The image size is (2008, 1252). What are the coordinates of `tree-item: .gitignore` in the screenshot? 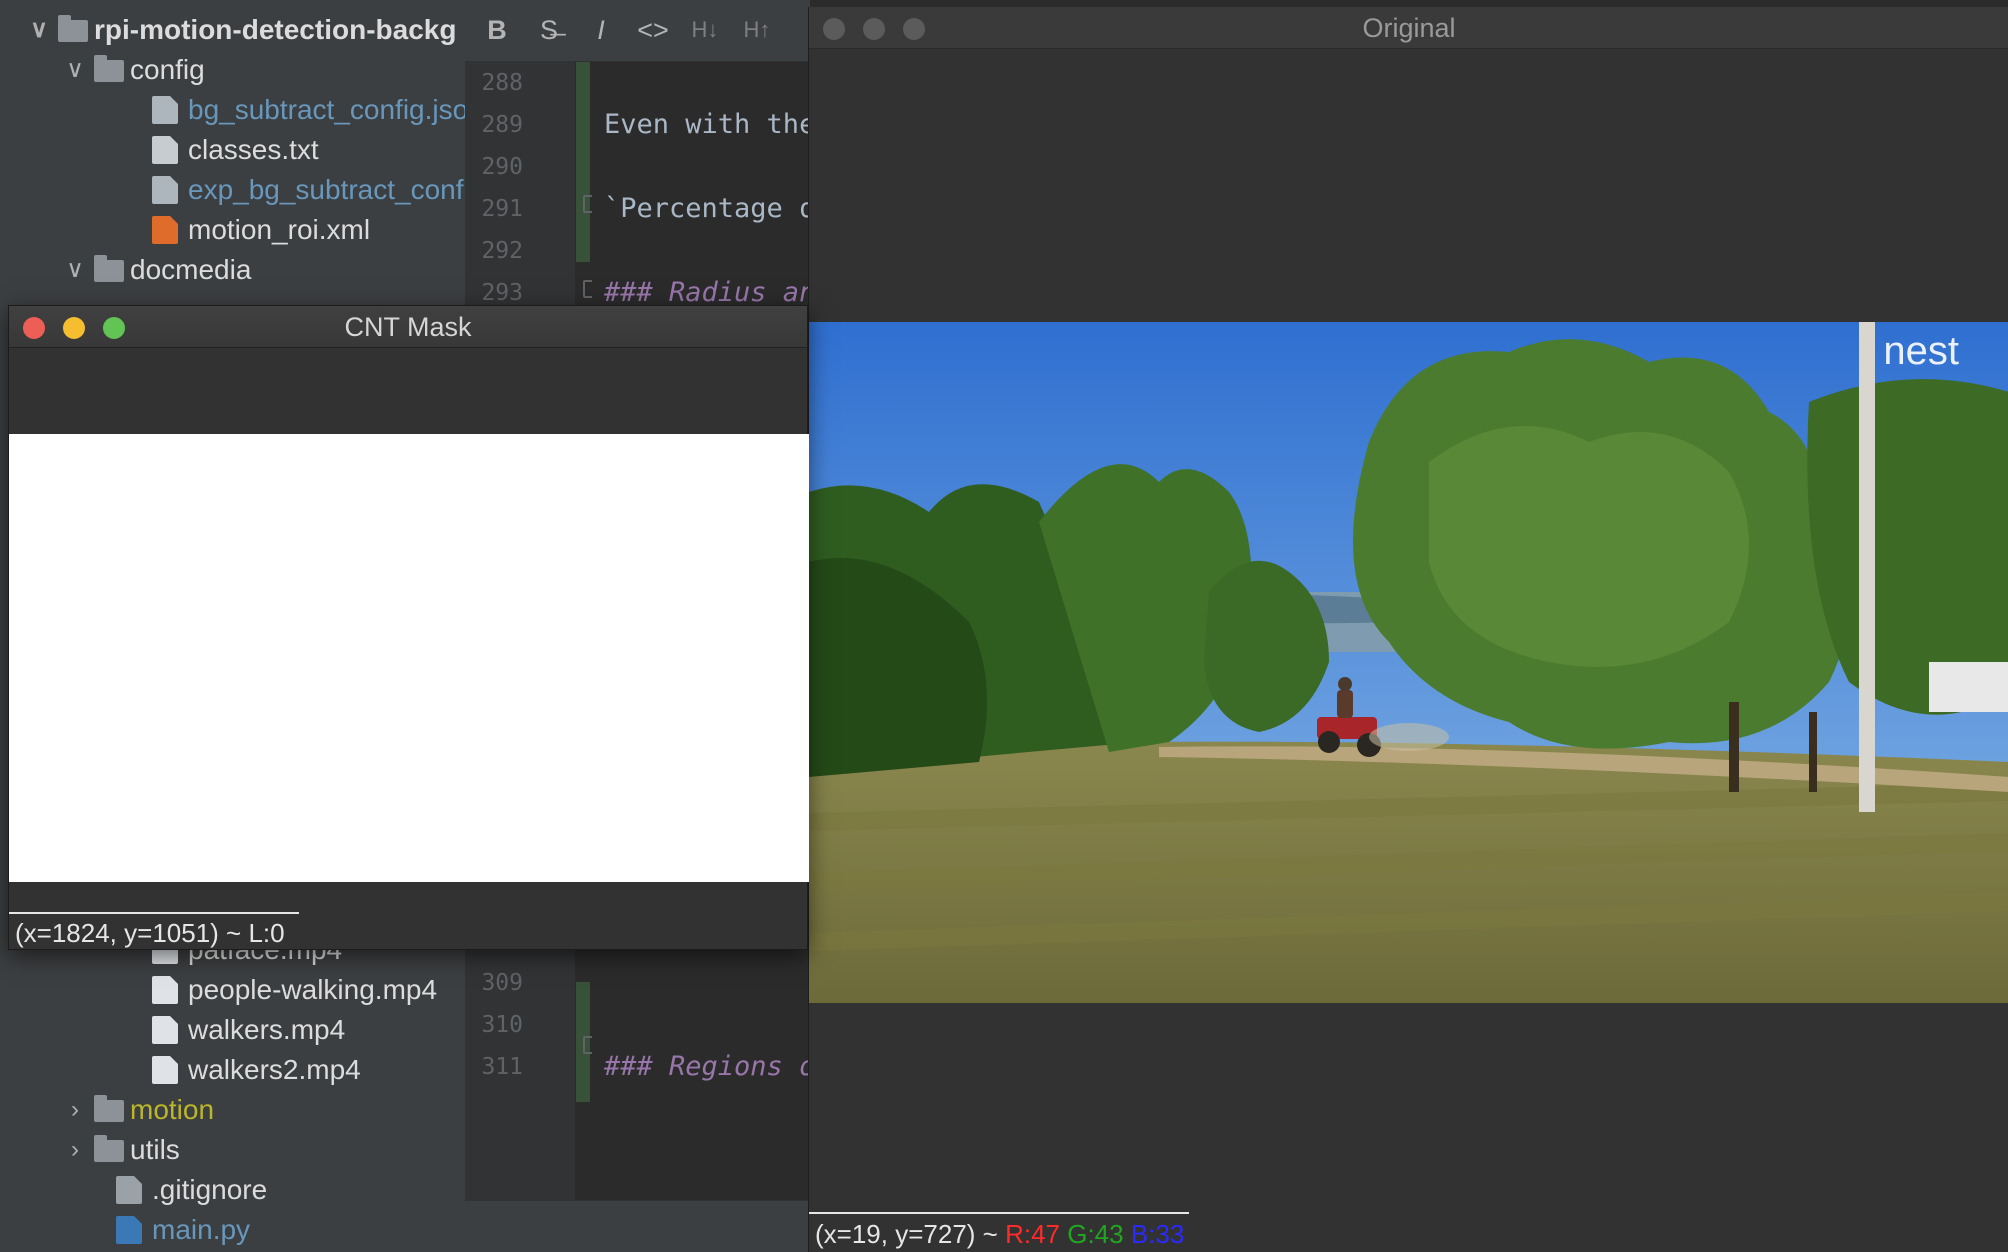 It's located at (232, 1190).